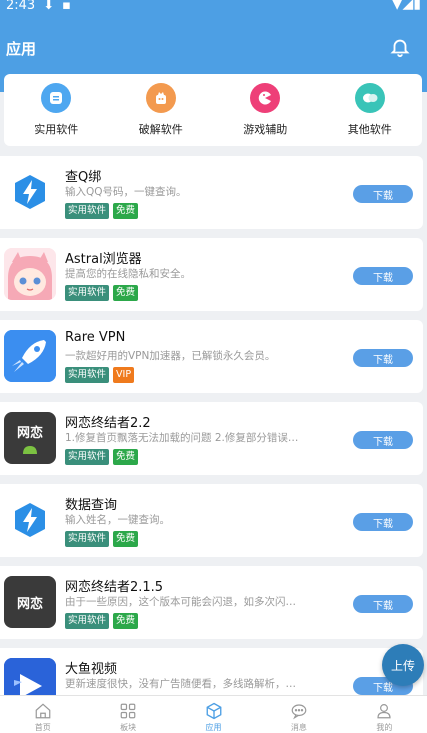 Image resolution: width=427 pixels, height=733 pixels. Describe the element at coordinates (124, 375) in the screenshot. I see `price-tag: VIP` at that location.